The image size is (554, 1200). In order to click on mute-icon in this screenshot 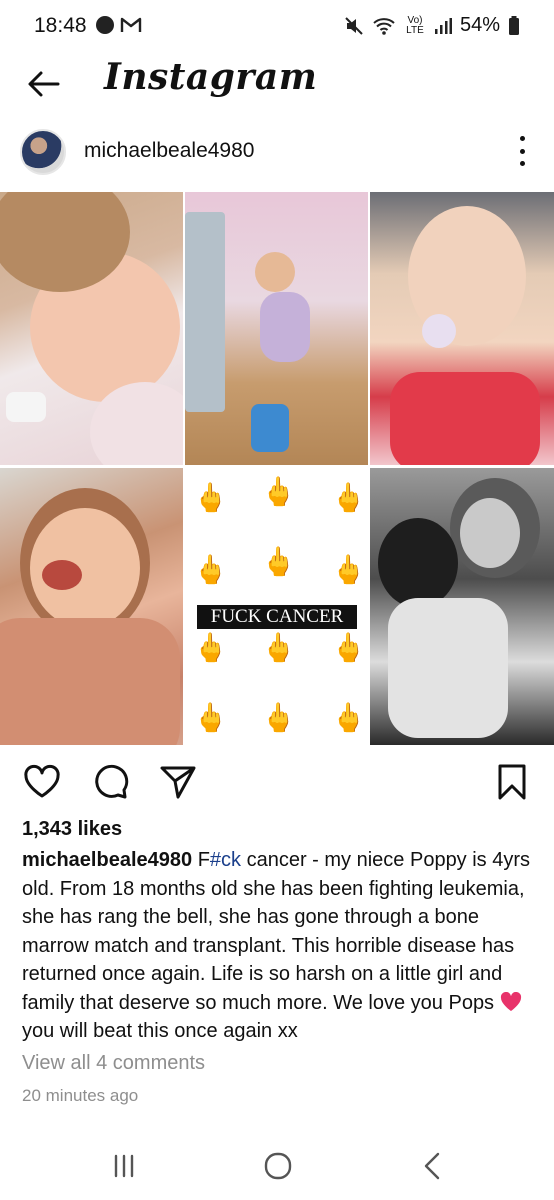, I will do `click(354, 25)`.